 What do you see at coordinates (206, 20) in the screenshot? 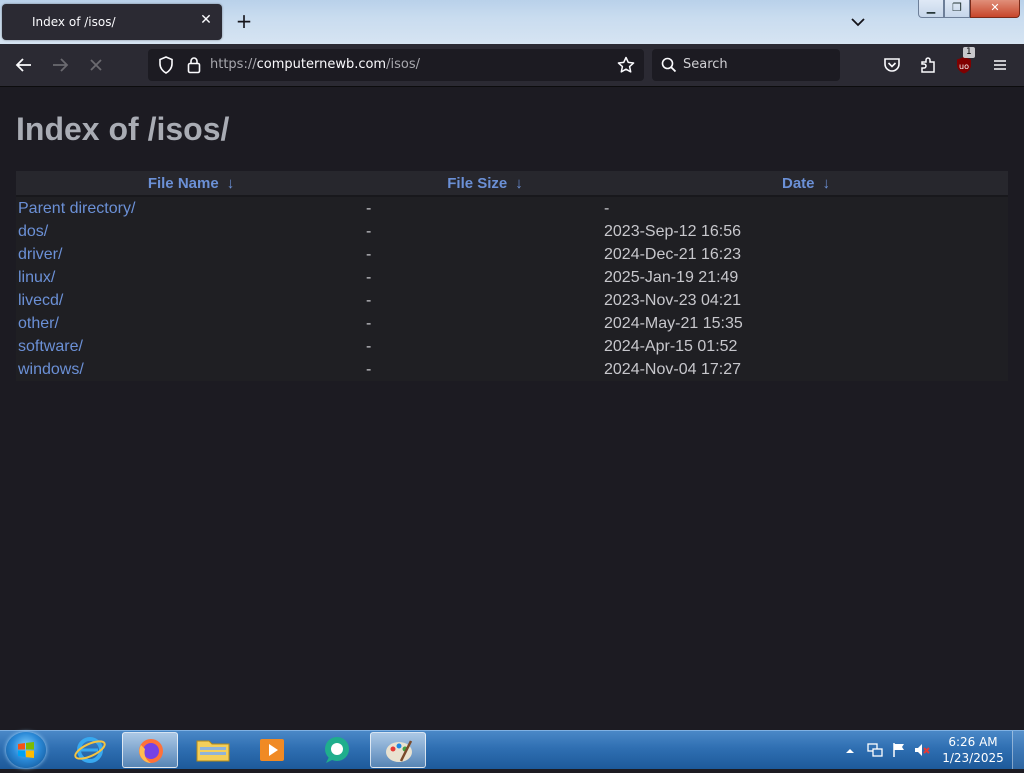
I see `tab-close-icon: ✕` at bounding box center [206, 20].